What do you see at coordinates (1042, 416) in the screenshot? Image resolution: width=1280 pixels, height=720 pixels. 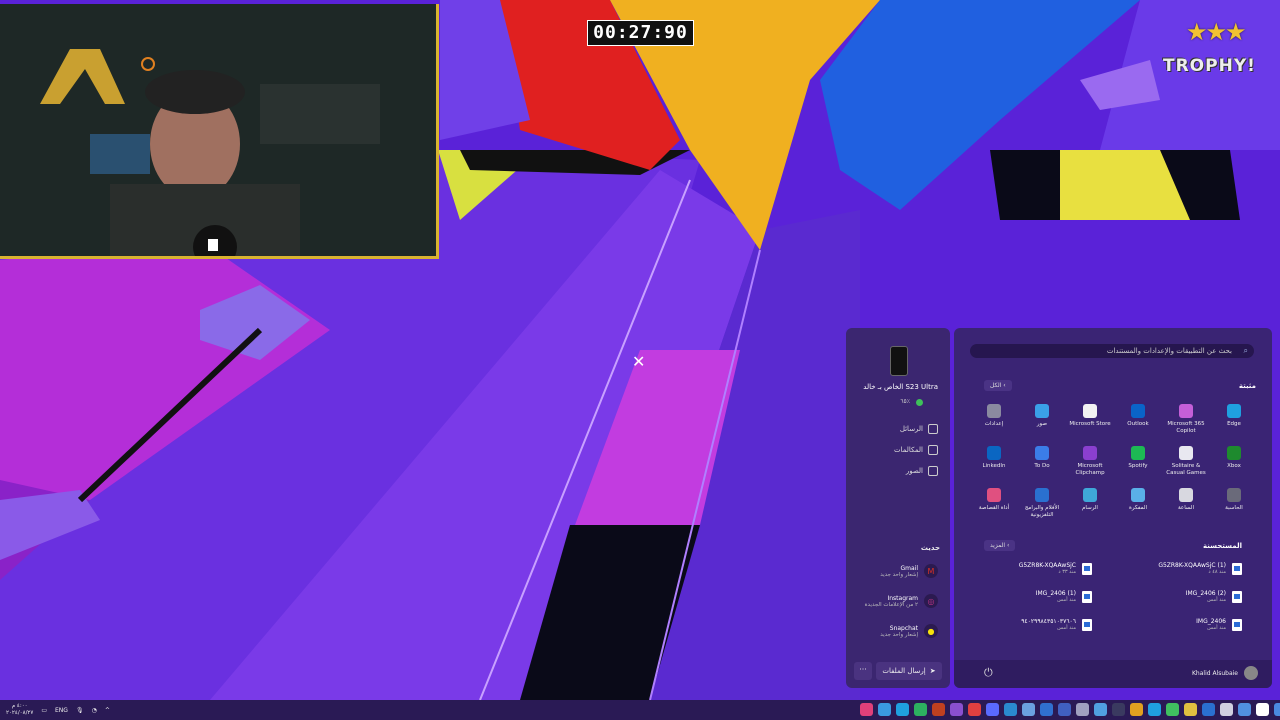 I see `pinned-app: صور` at bounding box center [1042, 416].